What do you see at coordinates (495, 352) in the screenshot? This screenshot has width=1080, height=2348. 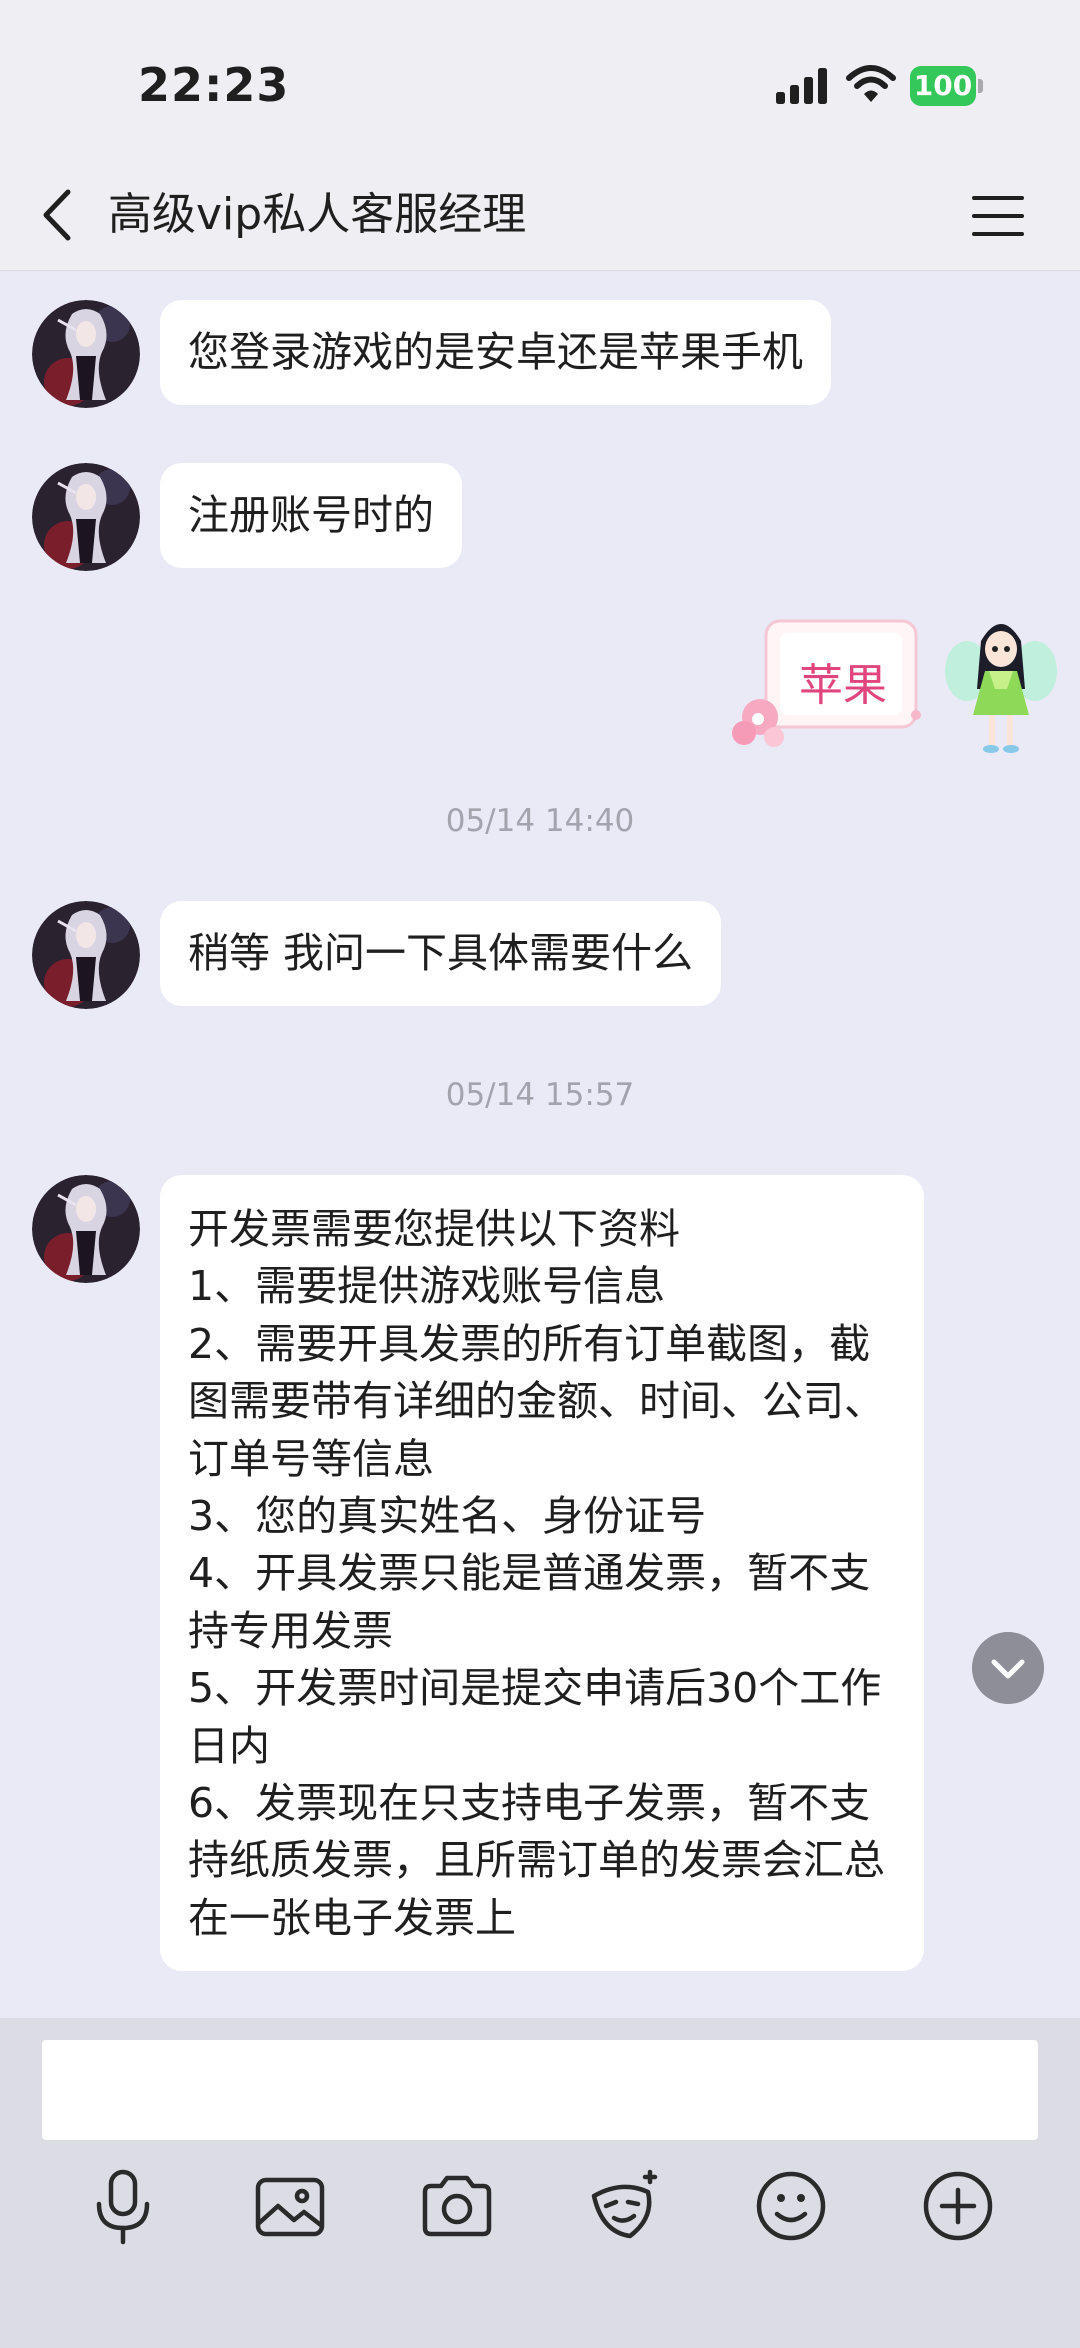 I see `agent-message-bubble: 您登录游戏的是安卓还是苹果手机` at bounding box center [495, 352].